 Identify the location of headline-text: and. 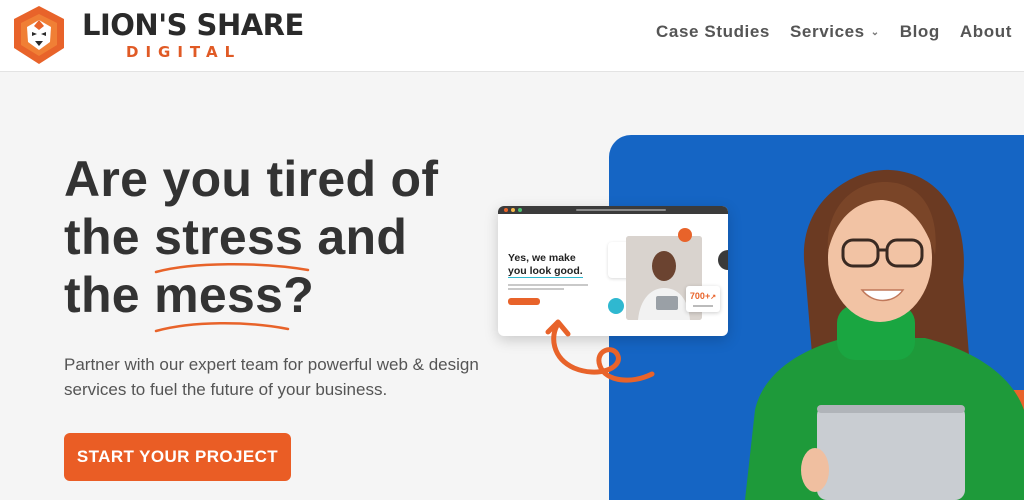
(355, 237).